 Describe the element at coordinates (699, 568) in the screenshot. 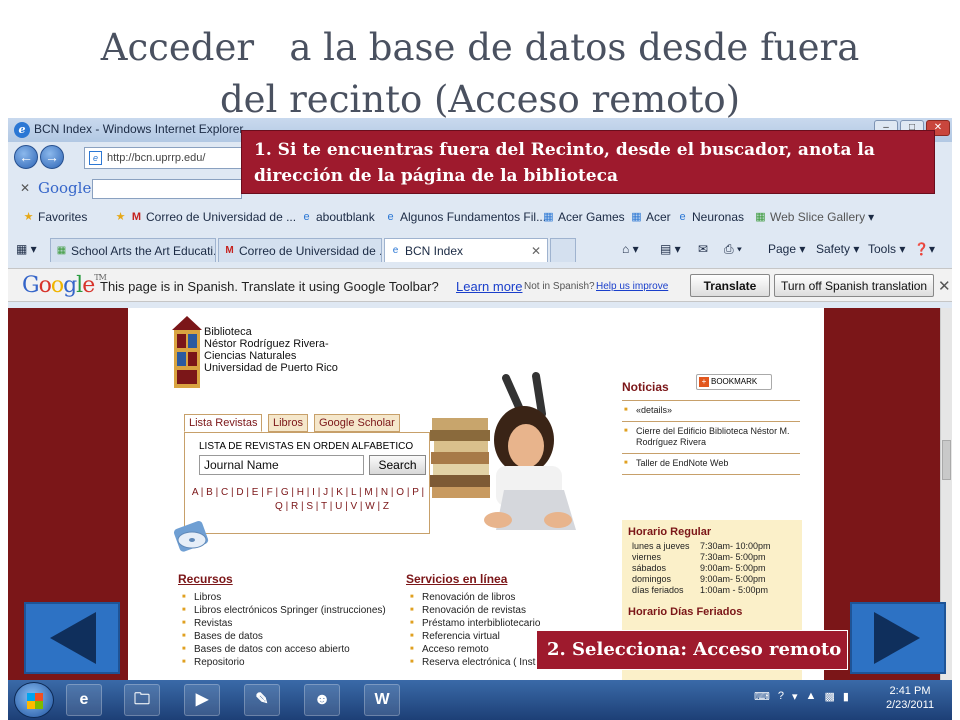

I see `horario-row: sábados 9:00am- 5:00pm` at that location.